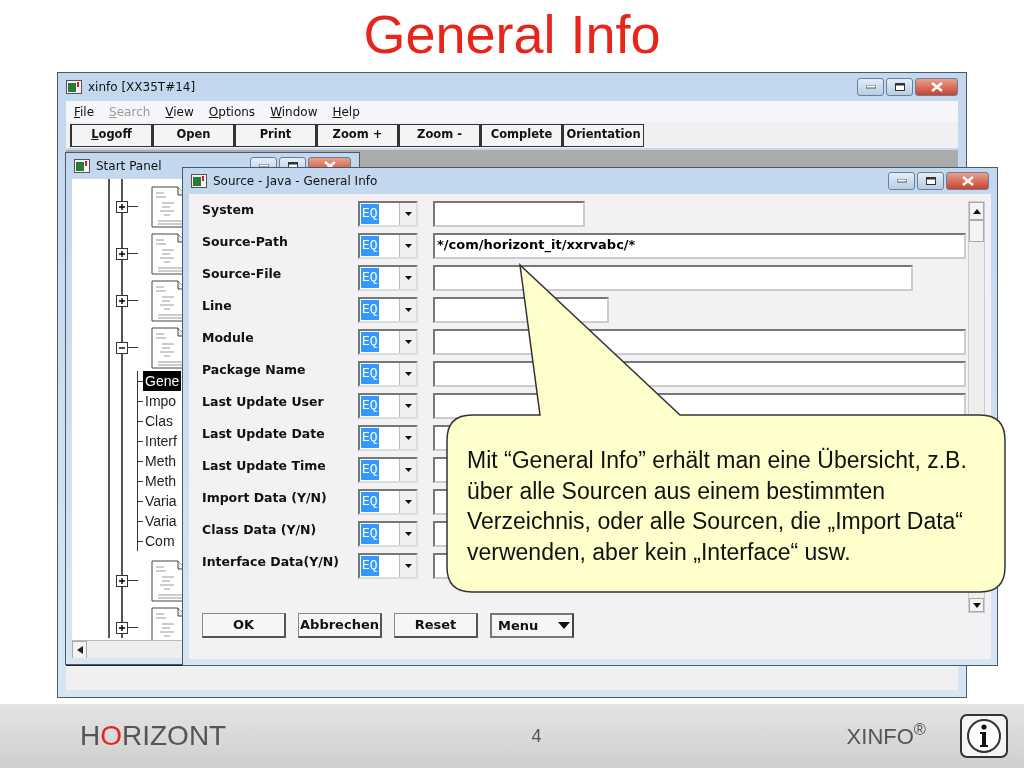  I want to click on field-label: Module, so click(228, 338).